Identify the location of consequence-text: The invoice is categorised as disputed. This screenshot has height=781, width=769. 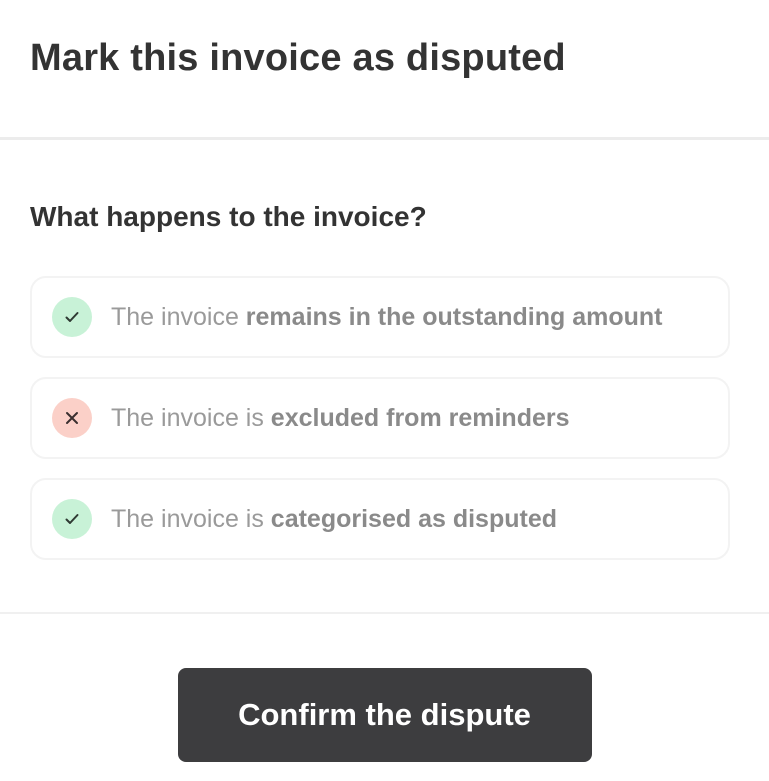
(334, 519).